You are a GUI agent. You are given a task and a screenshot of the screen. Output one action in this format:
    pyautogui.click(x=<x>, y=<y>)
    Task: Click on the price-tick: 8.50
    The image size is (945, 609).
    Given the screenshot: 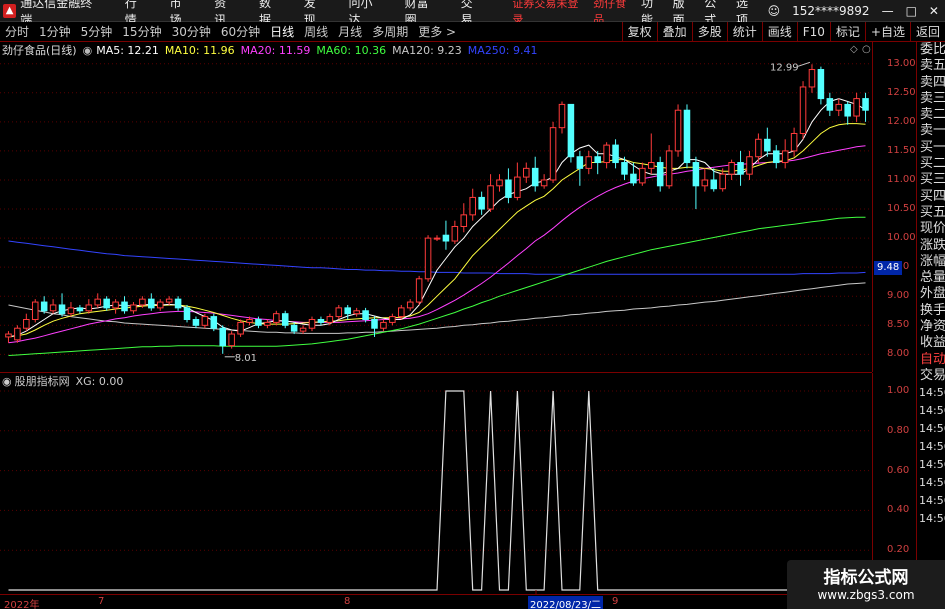 What is the action you would take?
    pyautogui.click(x=898, y=325)
    